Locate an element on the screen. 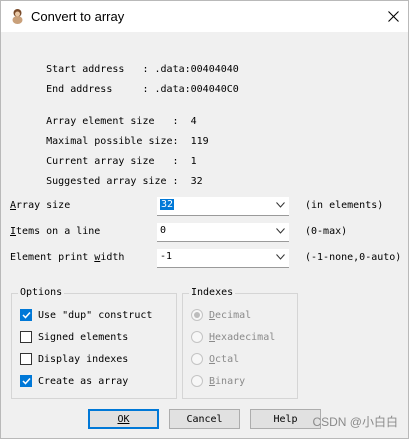 The height and width of the screenshot is (439, 409). items-on-line-hint: (0-max) is located at coordinates (326, 231).